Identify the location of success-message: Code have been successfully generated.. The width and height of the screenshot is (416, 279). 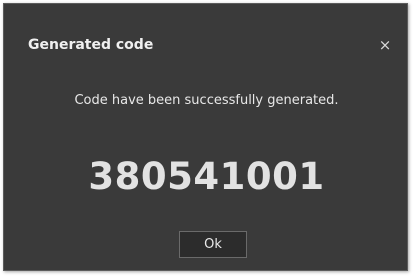
(206, 100).